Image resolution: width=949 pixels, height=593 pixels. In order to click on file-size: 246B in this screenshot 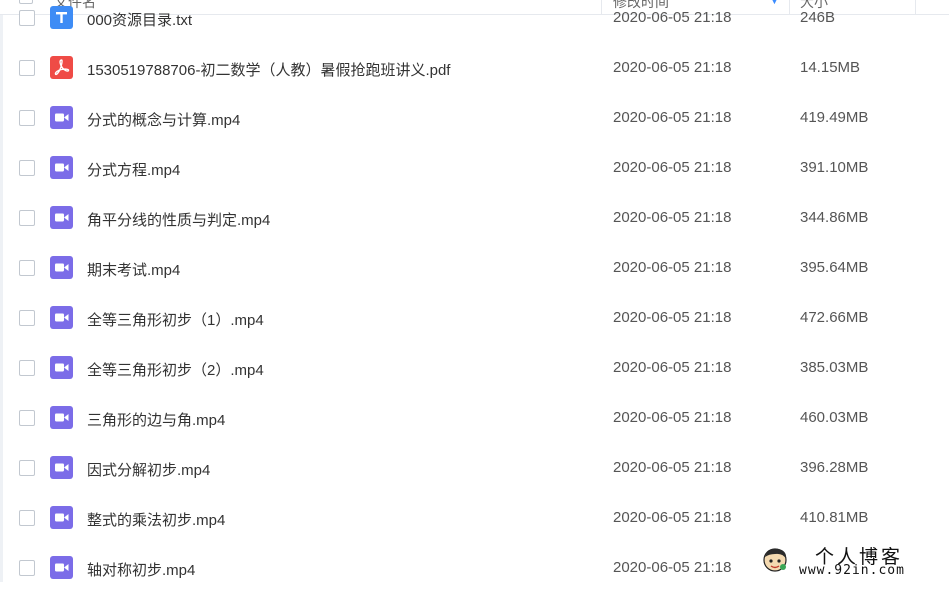, I will do `click(818, 17)`.